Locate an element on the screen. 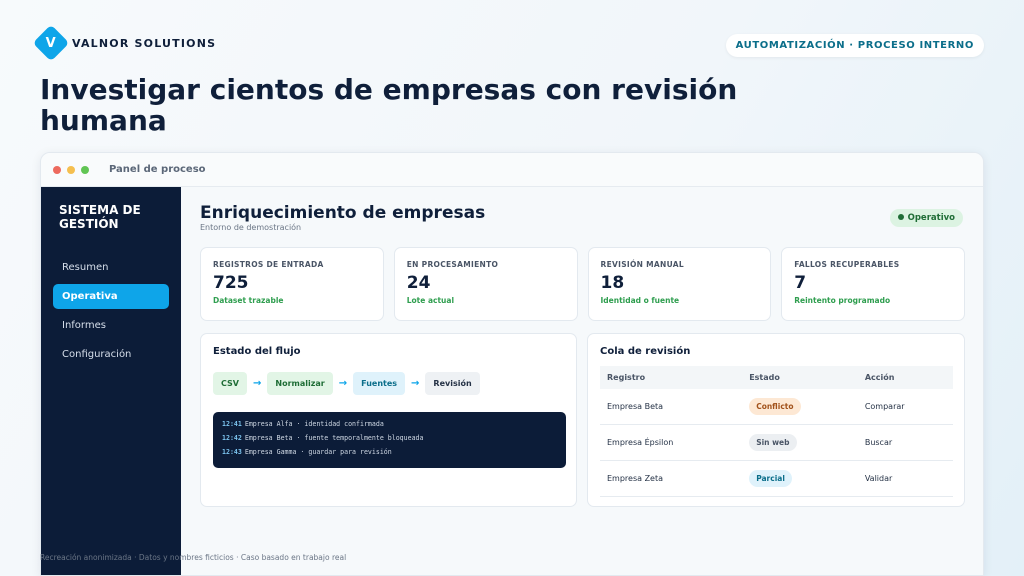 This screenshot has height=576, width=1024. window-titlebar: Panel de proceso is located at coordinates (512, 170).